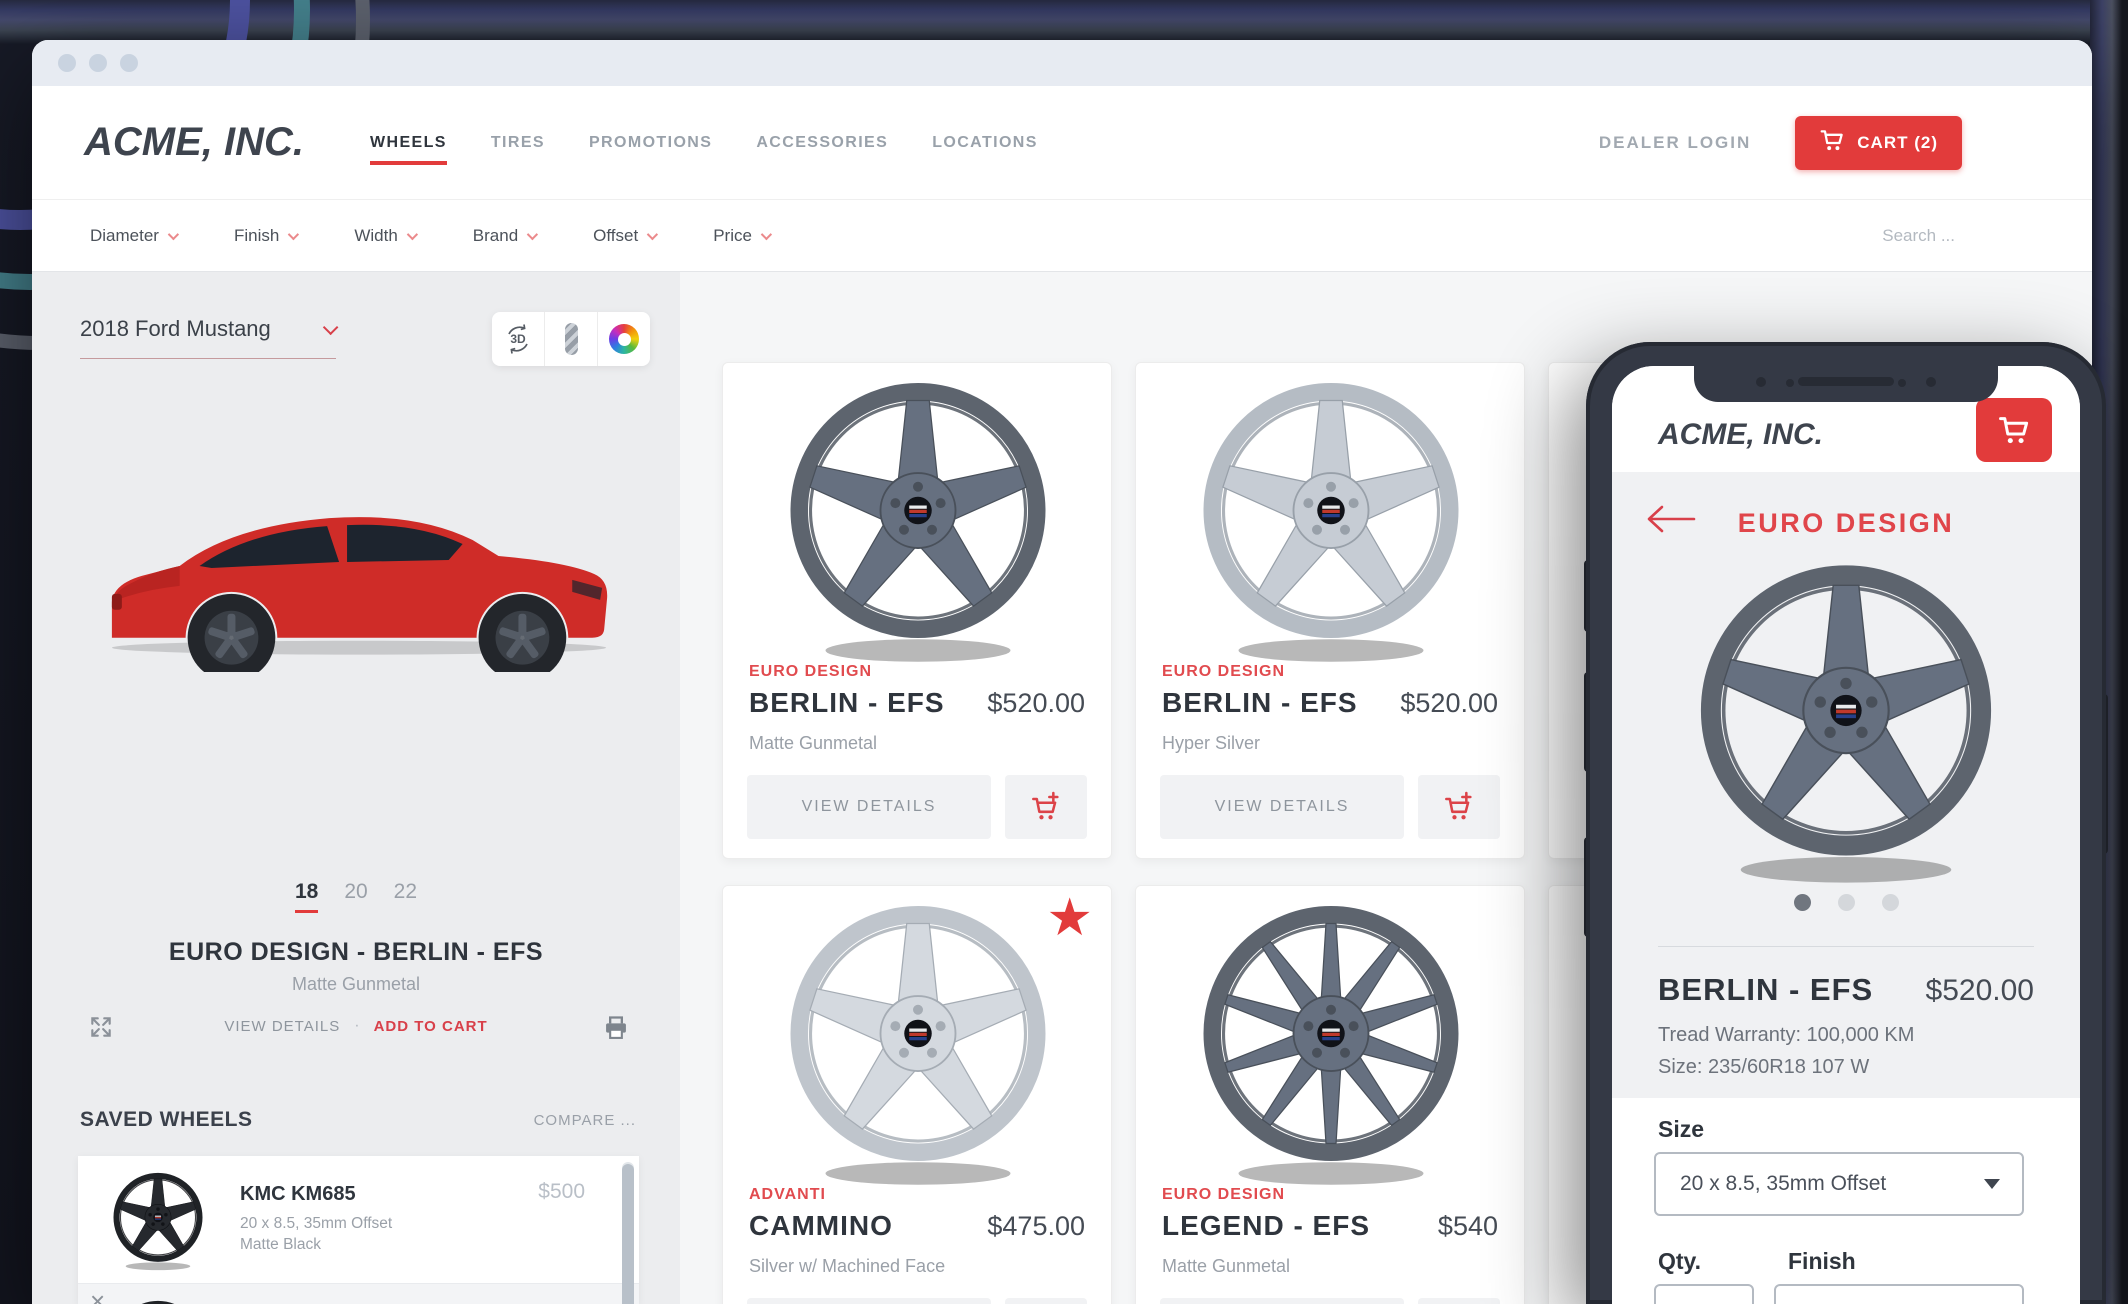  What do you see at coordinates (985, 143) in the screenshot?
I see `nav-item-locations: LOCATIONS` at bounding box center [985, 143].